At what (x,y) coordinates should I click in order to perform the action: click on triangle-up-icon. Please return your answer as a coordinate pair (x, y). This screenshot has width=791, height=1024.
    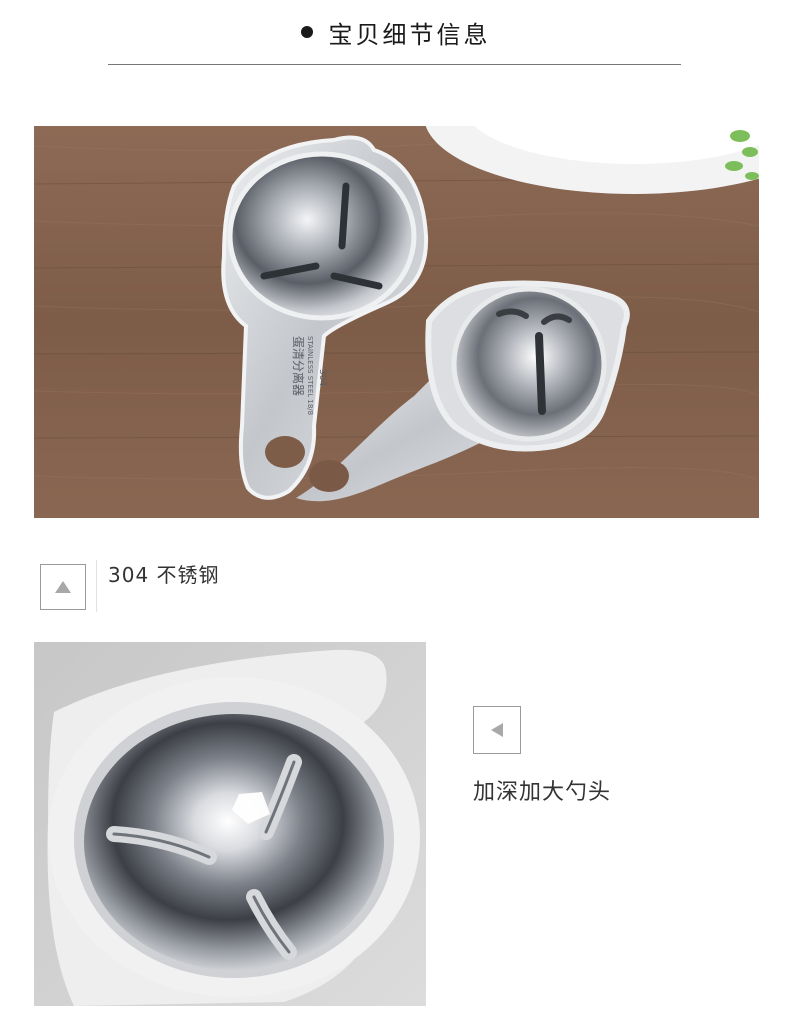
    Looking at the image, I should click on (63, 587).